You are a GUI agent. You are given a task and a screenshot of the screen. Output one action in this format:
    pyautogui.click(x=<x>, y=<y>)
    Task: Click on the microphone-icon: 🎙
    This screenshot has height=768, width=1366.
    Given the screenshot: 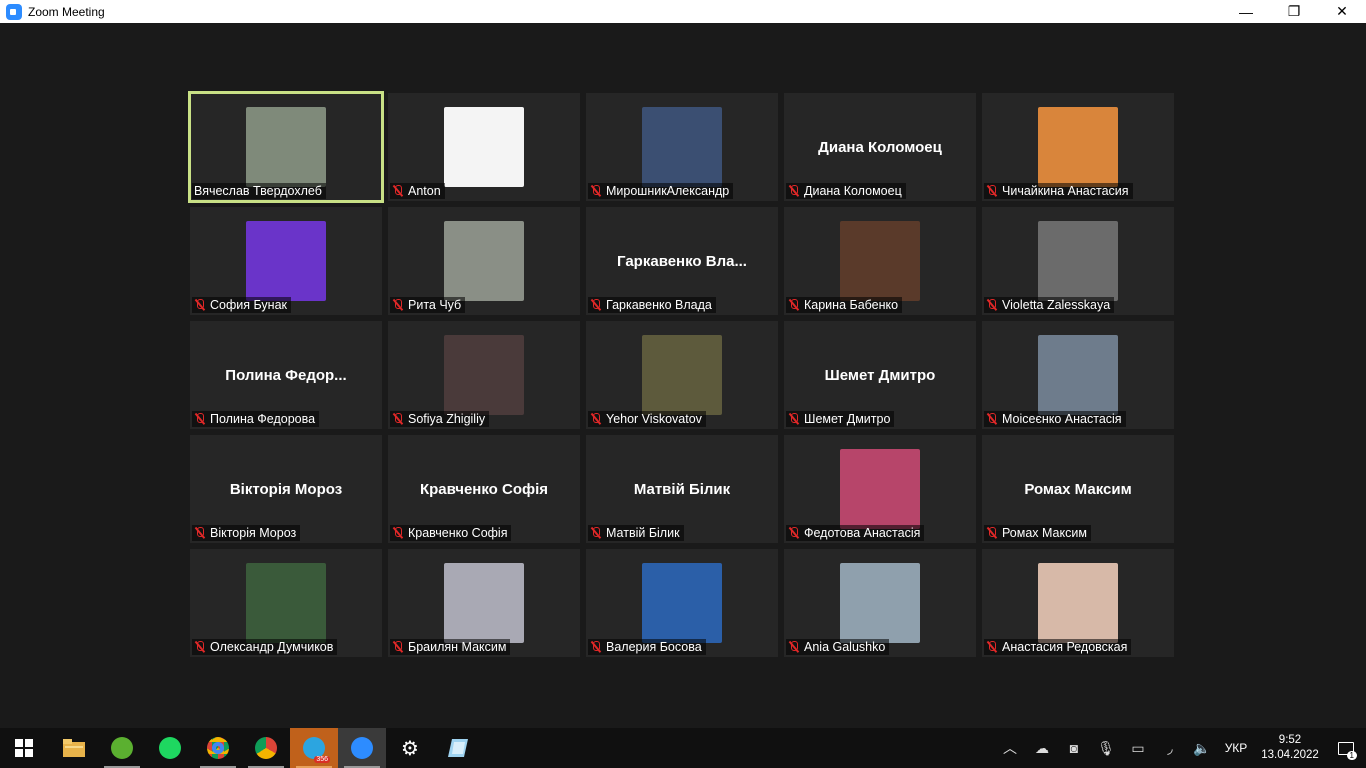 What is the action you would take?
    pyautogui.click(x=1106, y=748)
    